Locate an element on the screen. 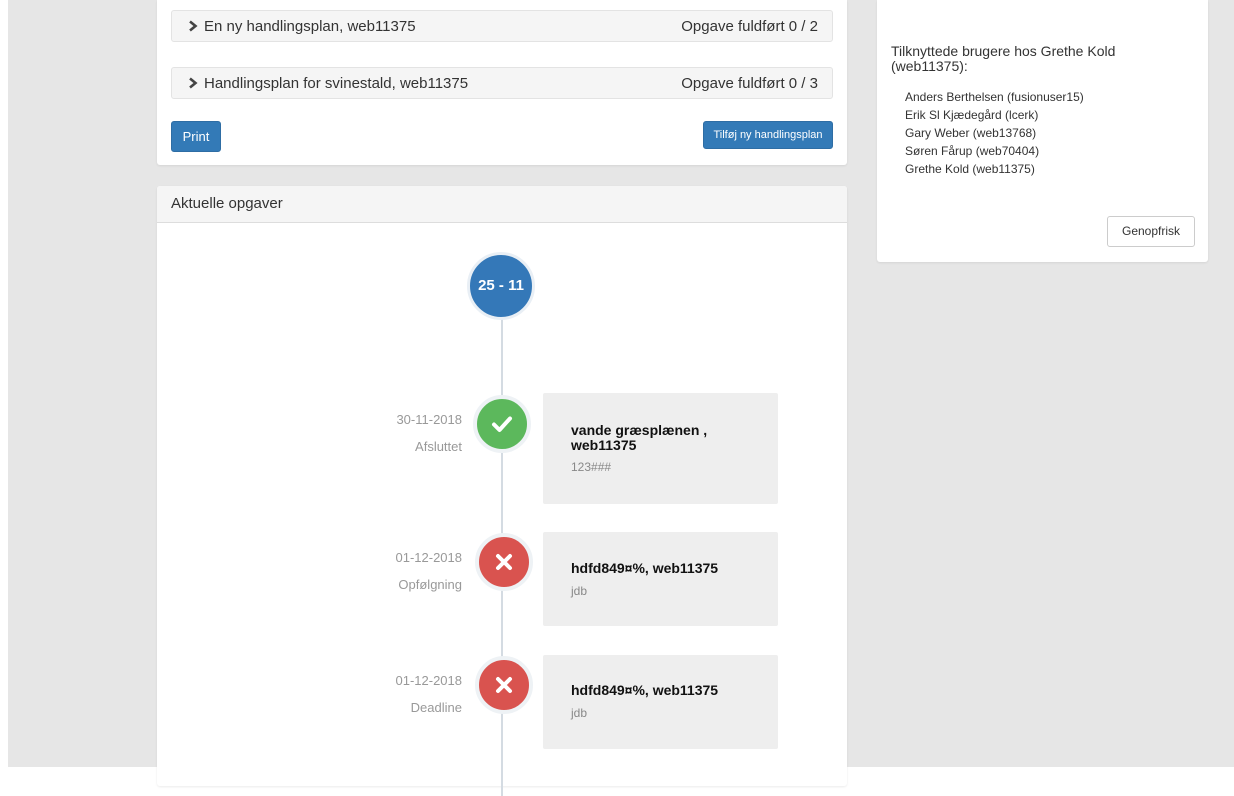  action-plan-progress: Opgave fuldført 0 / 3 is located at coordinates (749, 83).